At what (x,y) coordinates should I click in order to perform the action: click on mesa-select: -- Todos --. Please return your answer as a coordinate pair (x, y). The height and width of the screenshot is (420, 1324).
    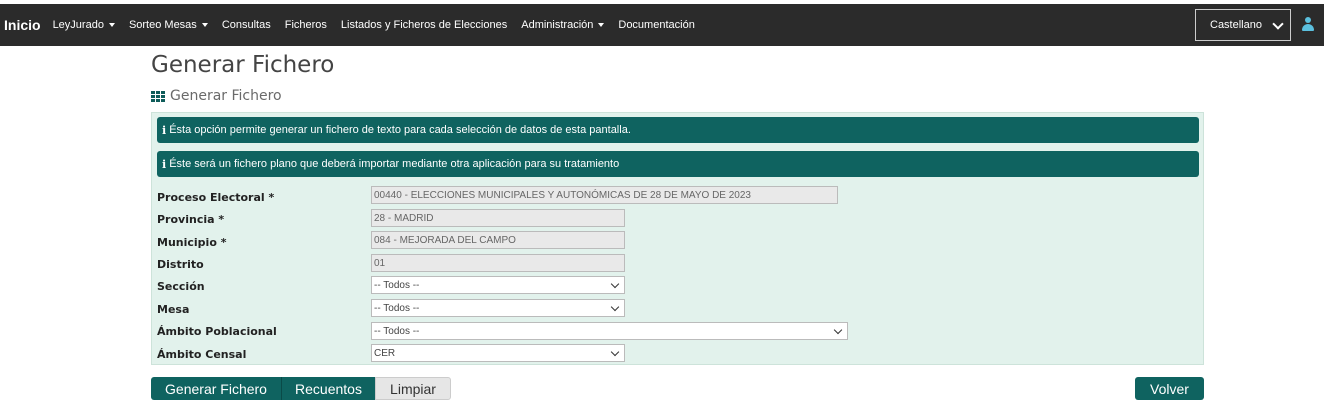
    Looking at the image, I should click on (498, 308).